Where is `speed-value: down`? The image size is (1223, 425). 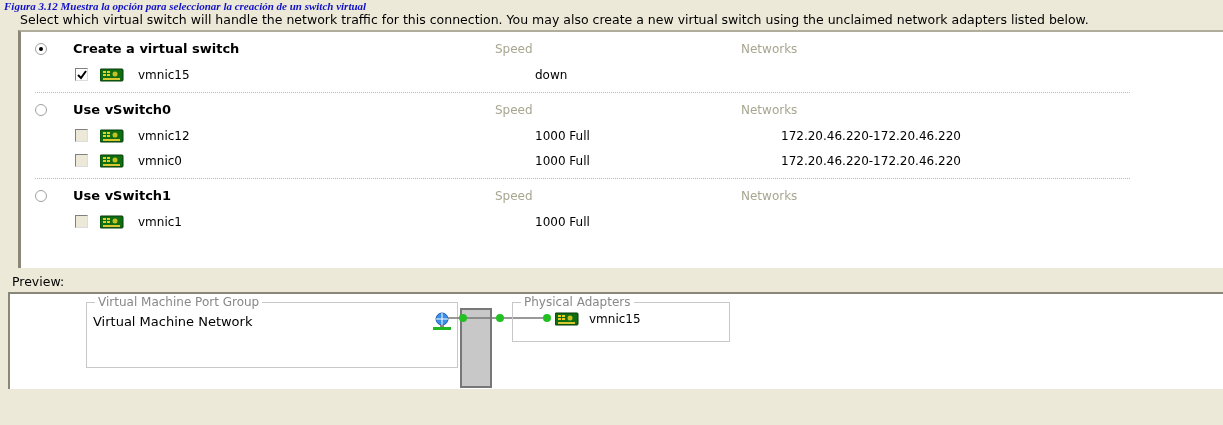
speed-value: down is located at coordinates (551, 74).